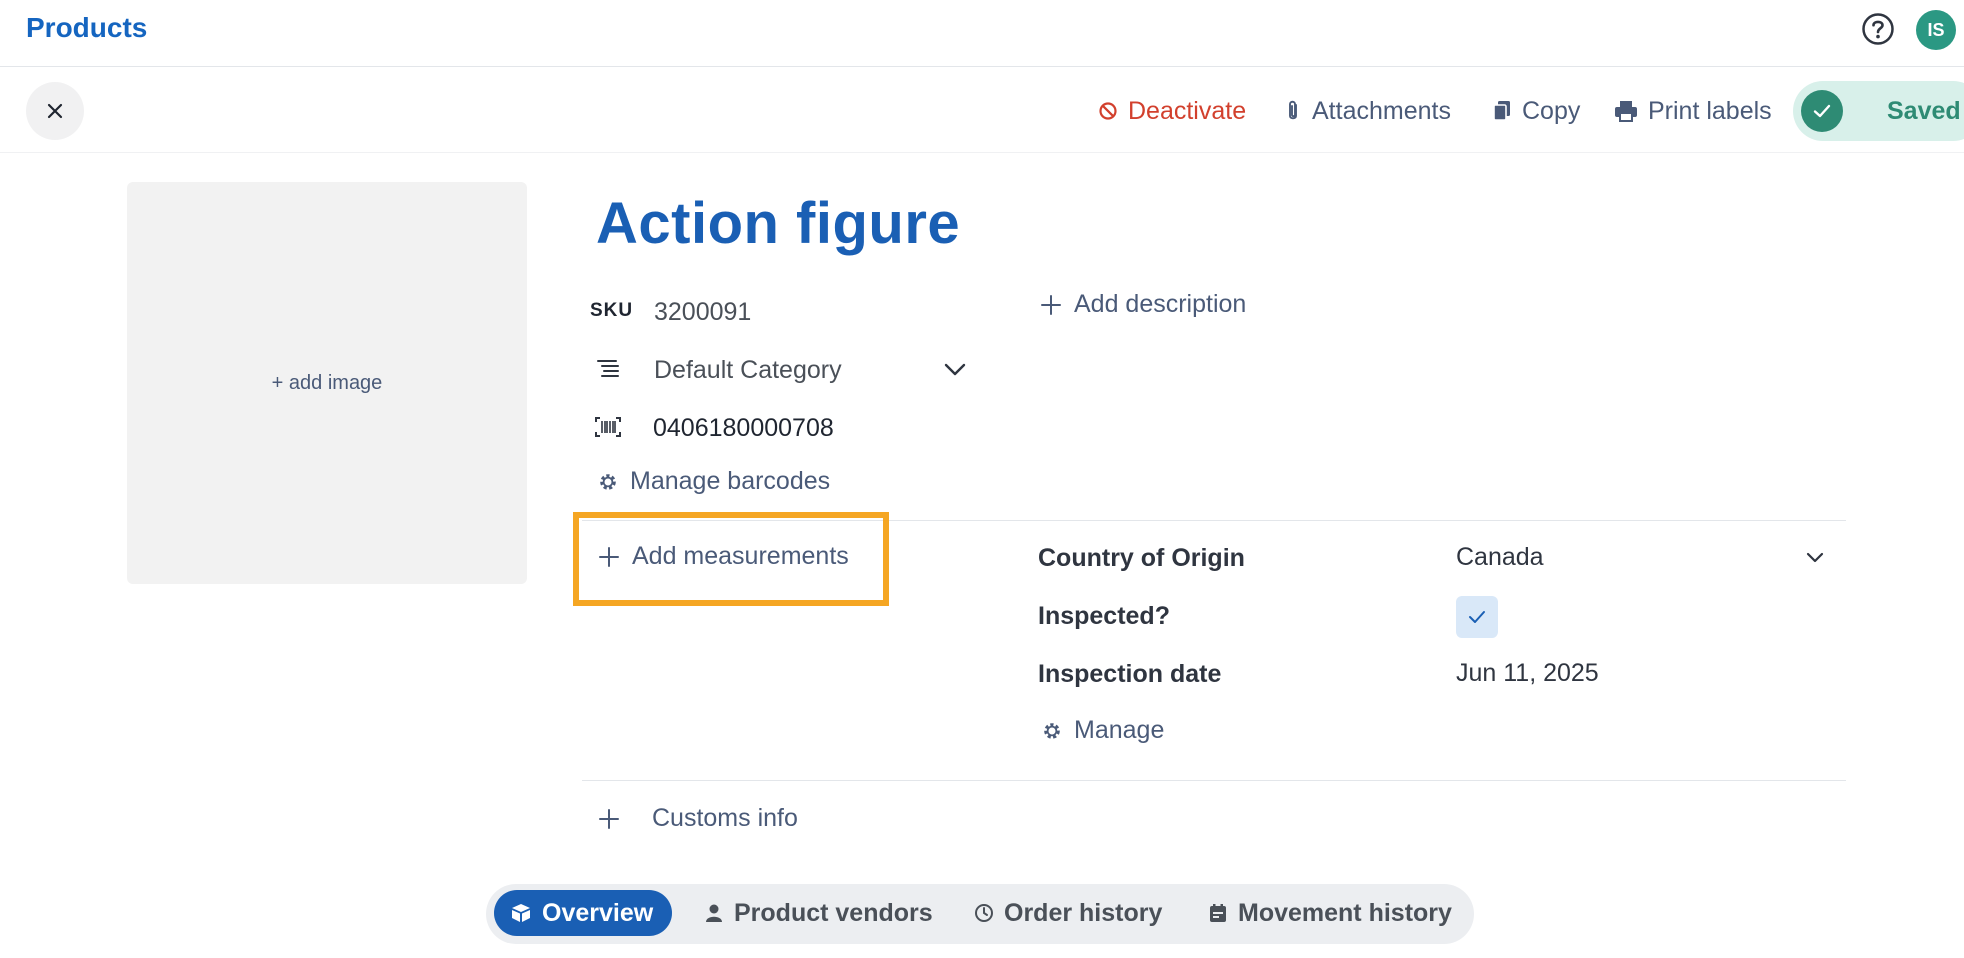  Describe the element at coordinates (1626, 111) in the screenshot. I see `printer-icon` at that location.